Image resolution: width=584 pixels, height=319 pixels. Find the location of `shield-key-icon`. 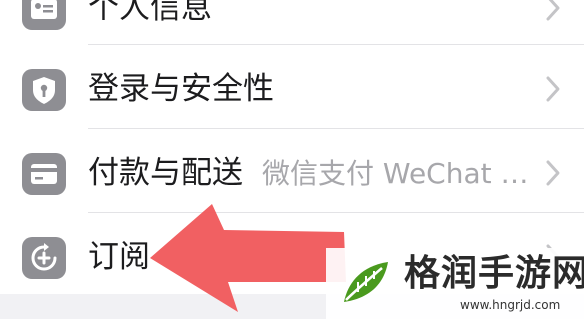

shield-key-icon is located at coordinates (44, 90).